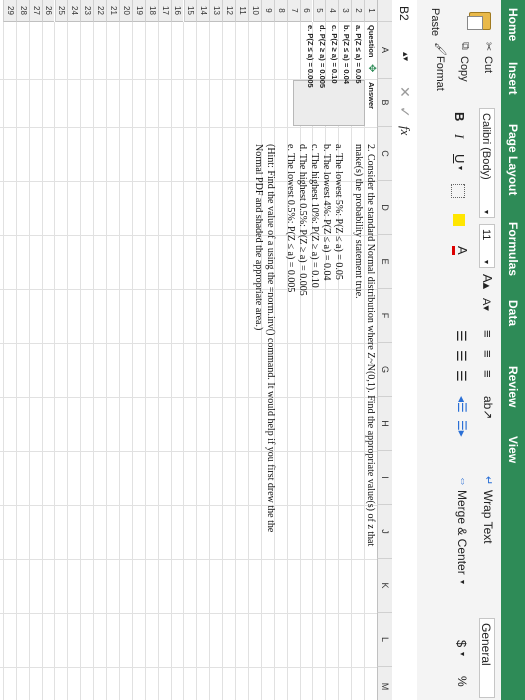  What do you see at coordinates (459, 136) in the screenshot?
I see `italic-icon: I` at bounding box center [459, 136].